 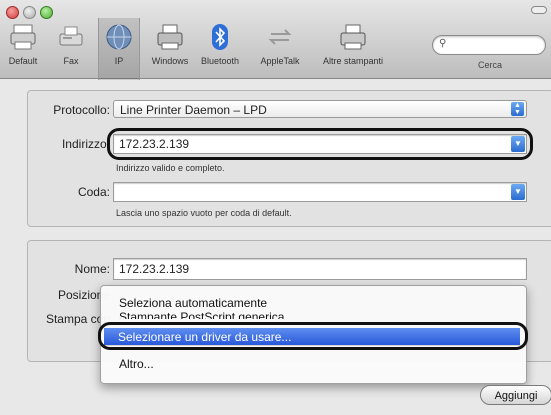 I want to click on toolbar-item-fax: Fax, so click(x=71, y=46).